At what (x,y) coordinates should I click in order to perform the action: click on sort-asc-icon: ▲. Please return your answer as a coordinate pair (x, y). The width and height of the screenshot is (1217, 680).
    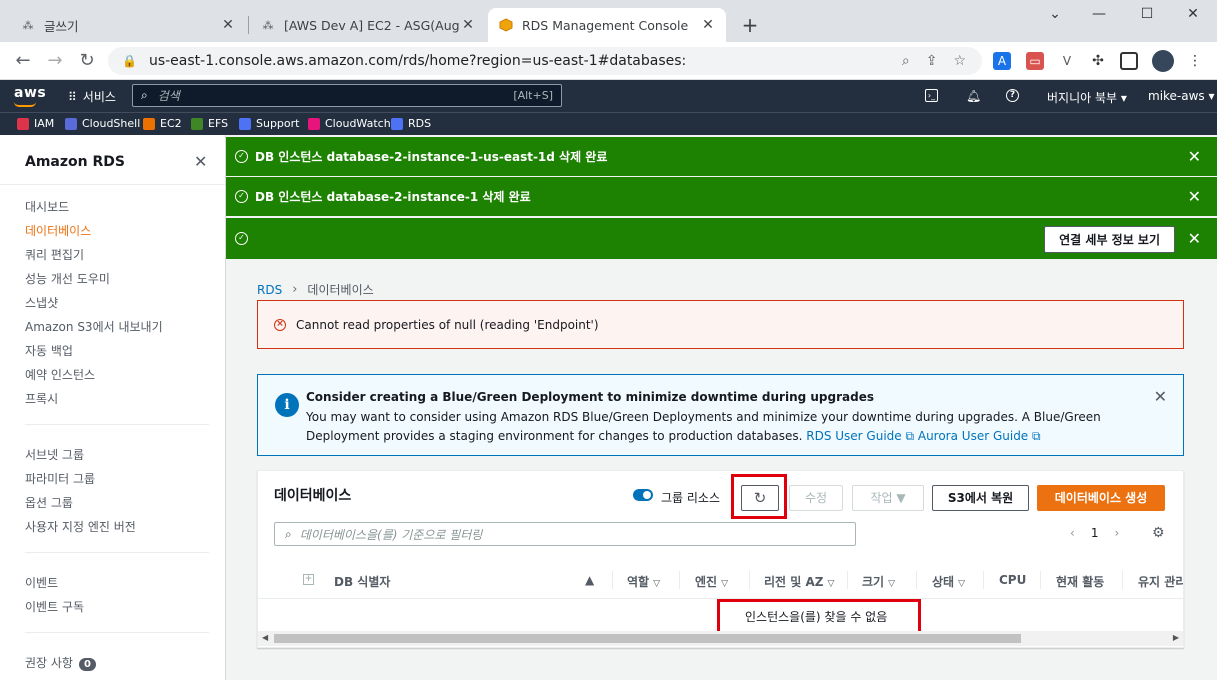
    Looking at the image, I should click on (589, 580).